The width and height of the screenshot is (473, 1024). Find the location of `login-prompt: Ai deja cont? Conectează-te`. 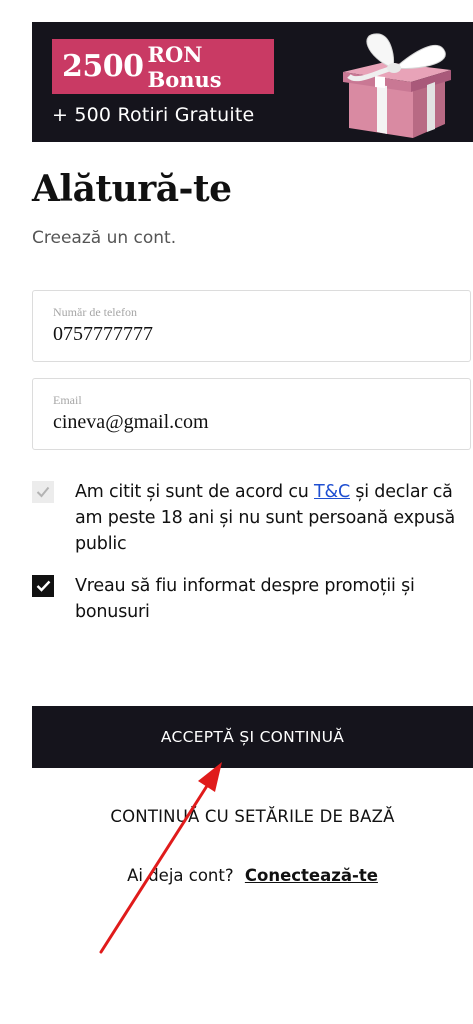

login-prompt: Ai deja cont? Conectează-te is located at coordinates (252, 875).